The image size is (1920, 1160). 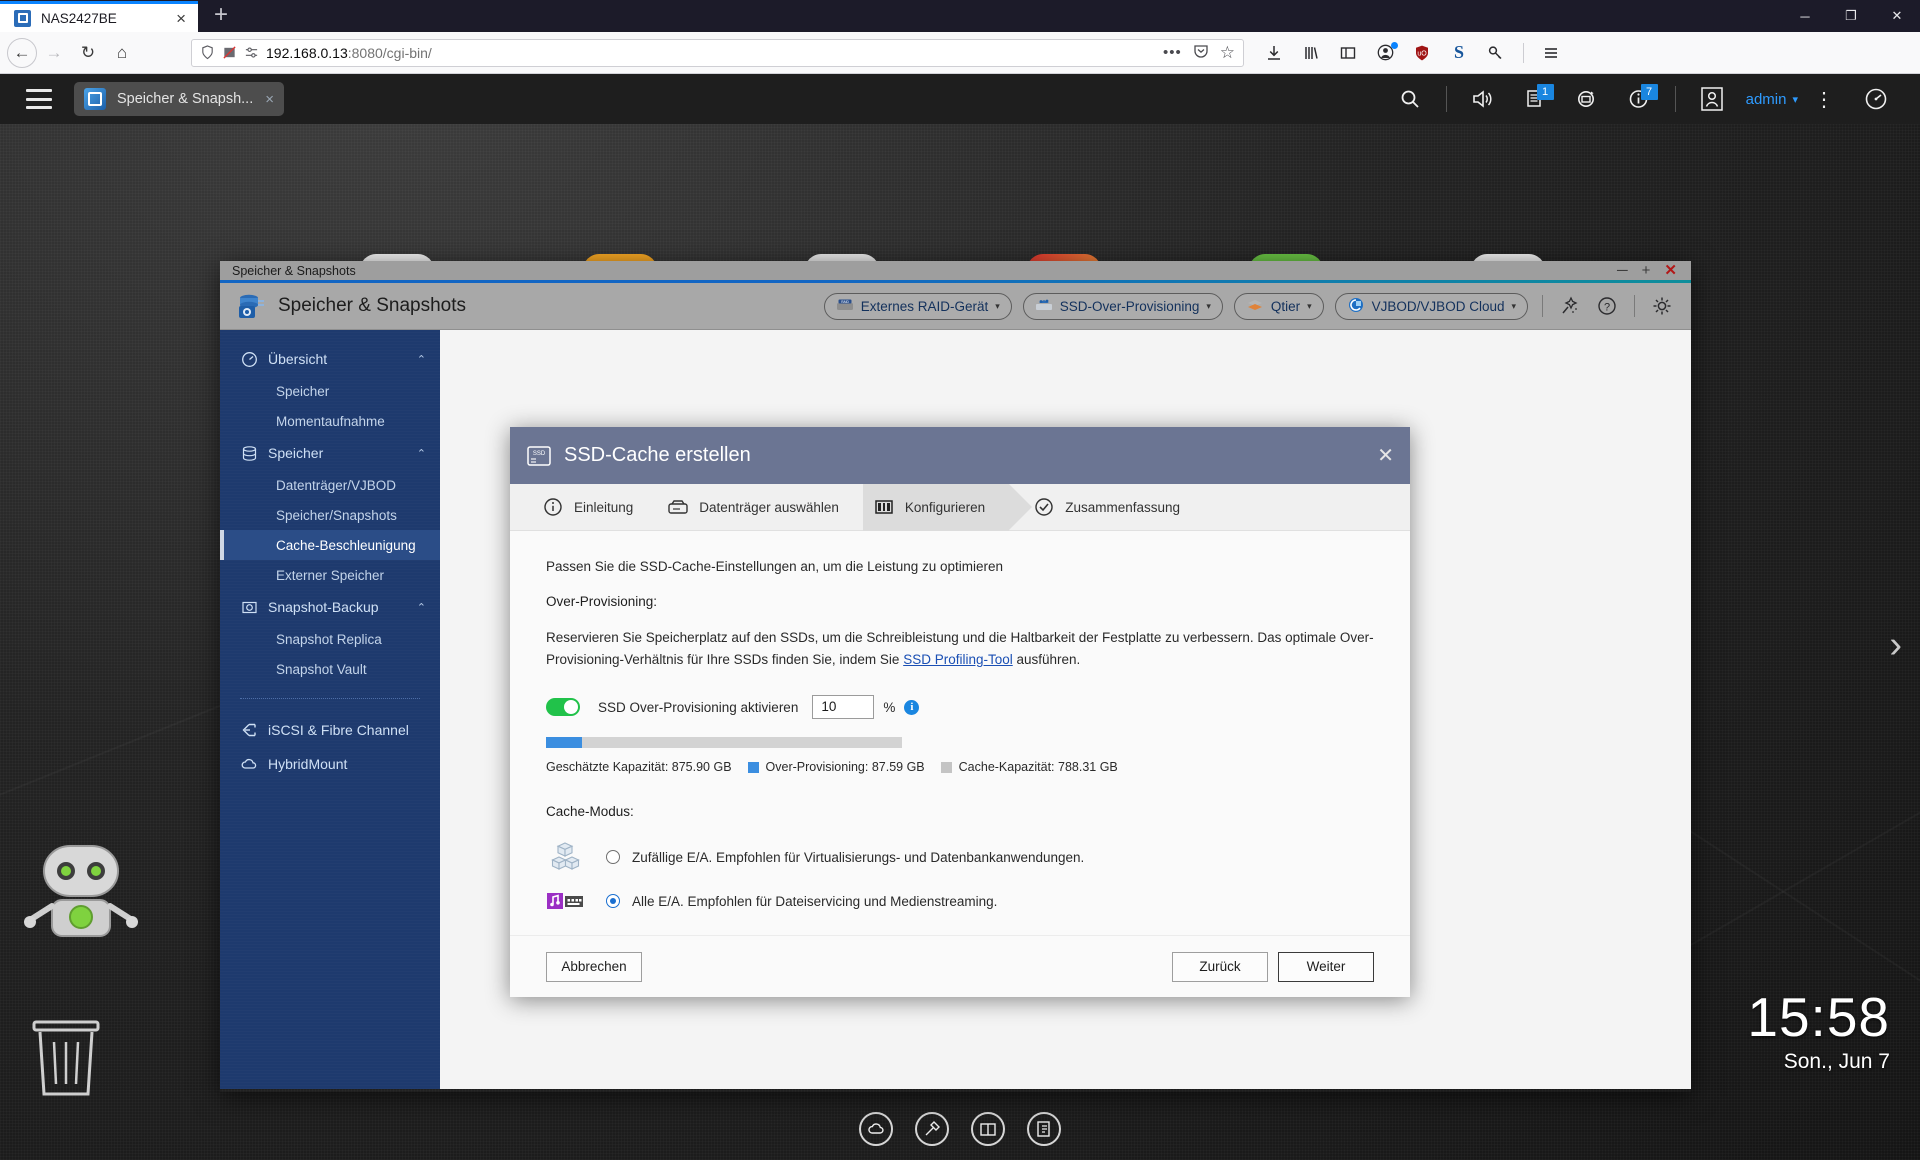 What do you see at coordinates (229, 52) in the screenshot?
I see `noscript-icon` at bounding box center [229, 52].